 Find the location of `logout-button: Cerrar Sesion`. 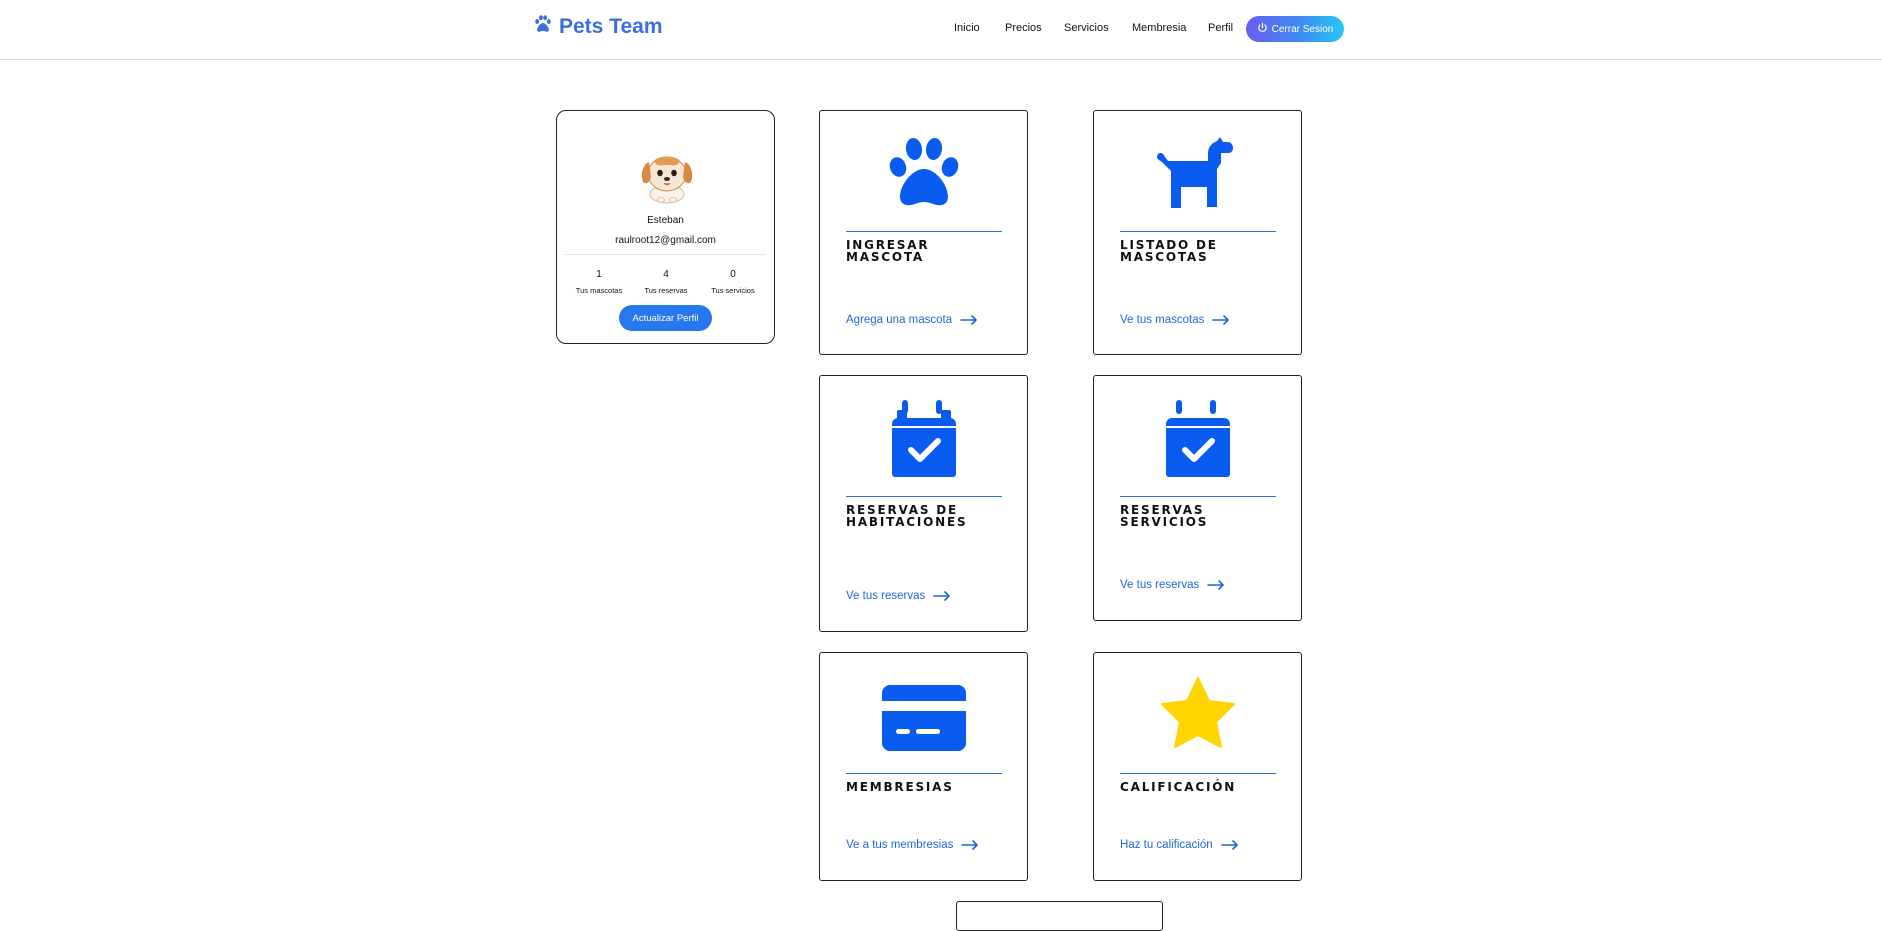

logout-button: Cerrar Sesion is located at coordinates (1295, 29).